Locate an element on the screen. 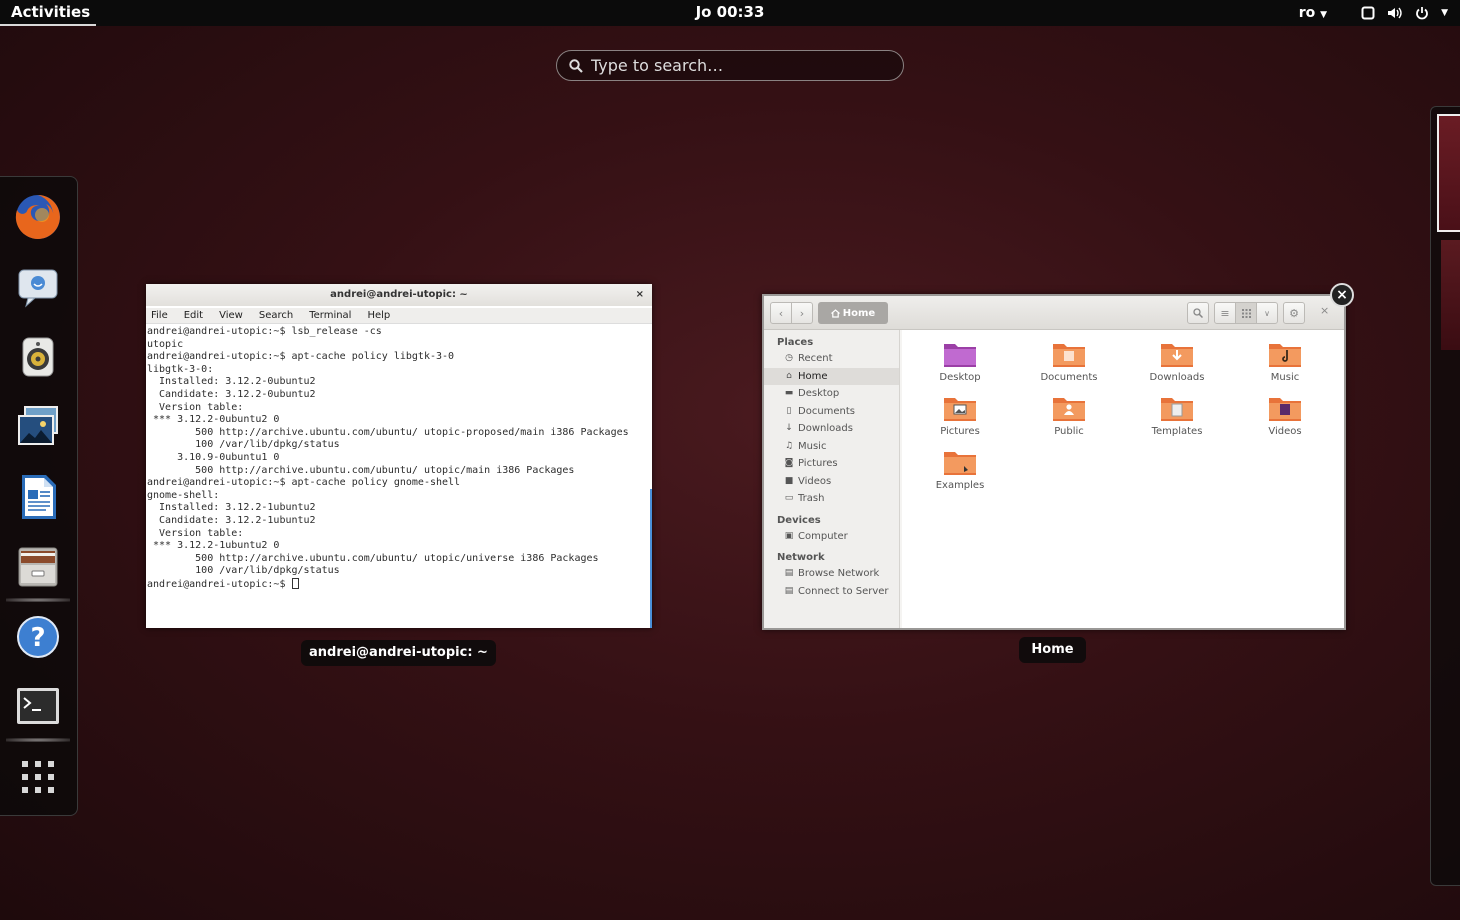  sidebar-item-connect-server: ▤ Connect to Server is located at coordinates (831, 592).